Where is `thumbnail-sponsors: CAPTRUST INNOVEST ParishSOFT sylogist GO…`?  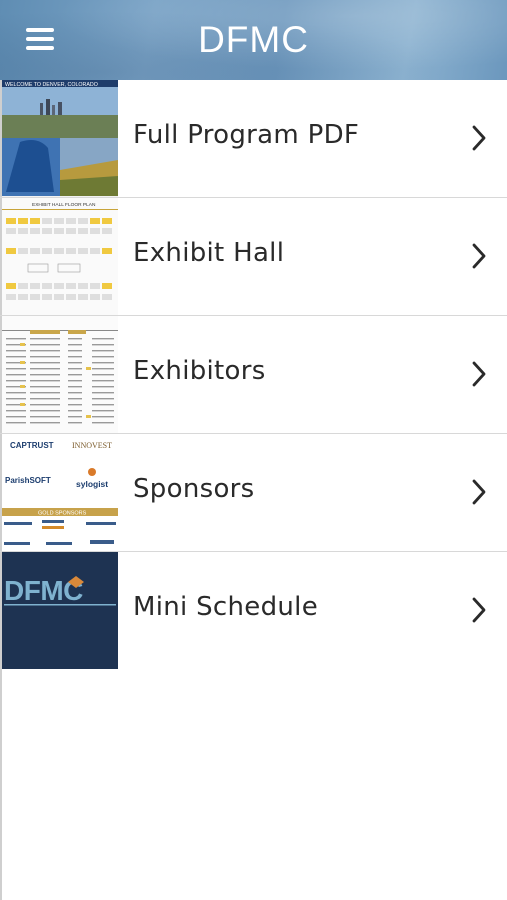
thumbnail-sponsors: CAPTRUST INNOVEST ParishSOFT sylogist GO… is located at coordinates (60, 492).